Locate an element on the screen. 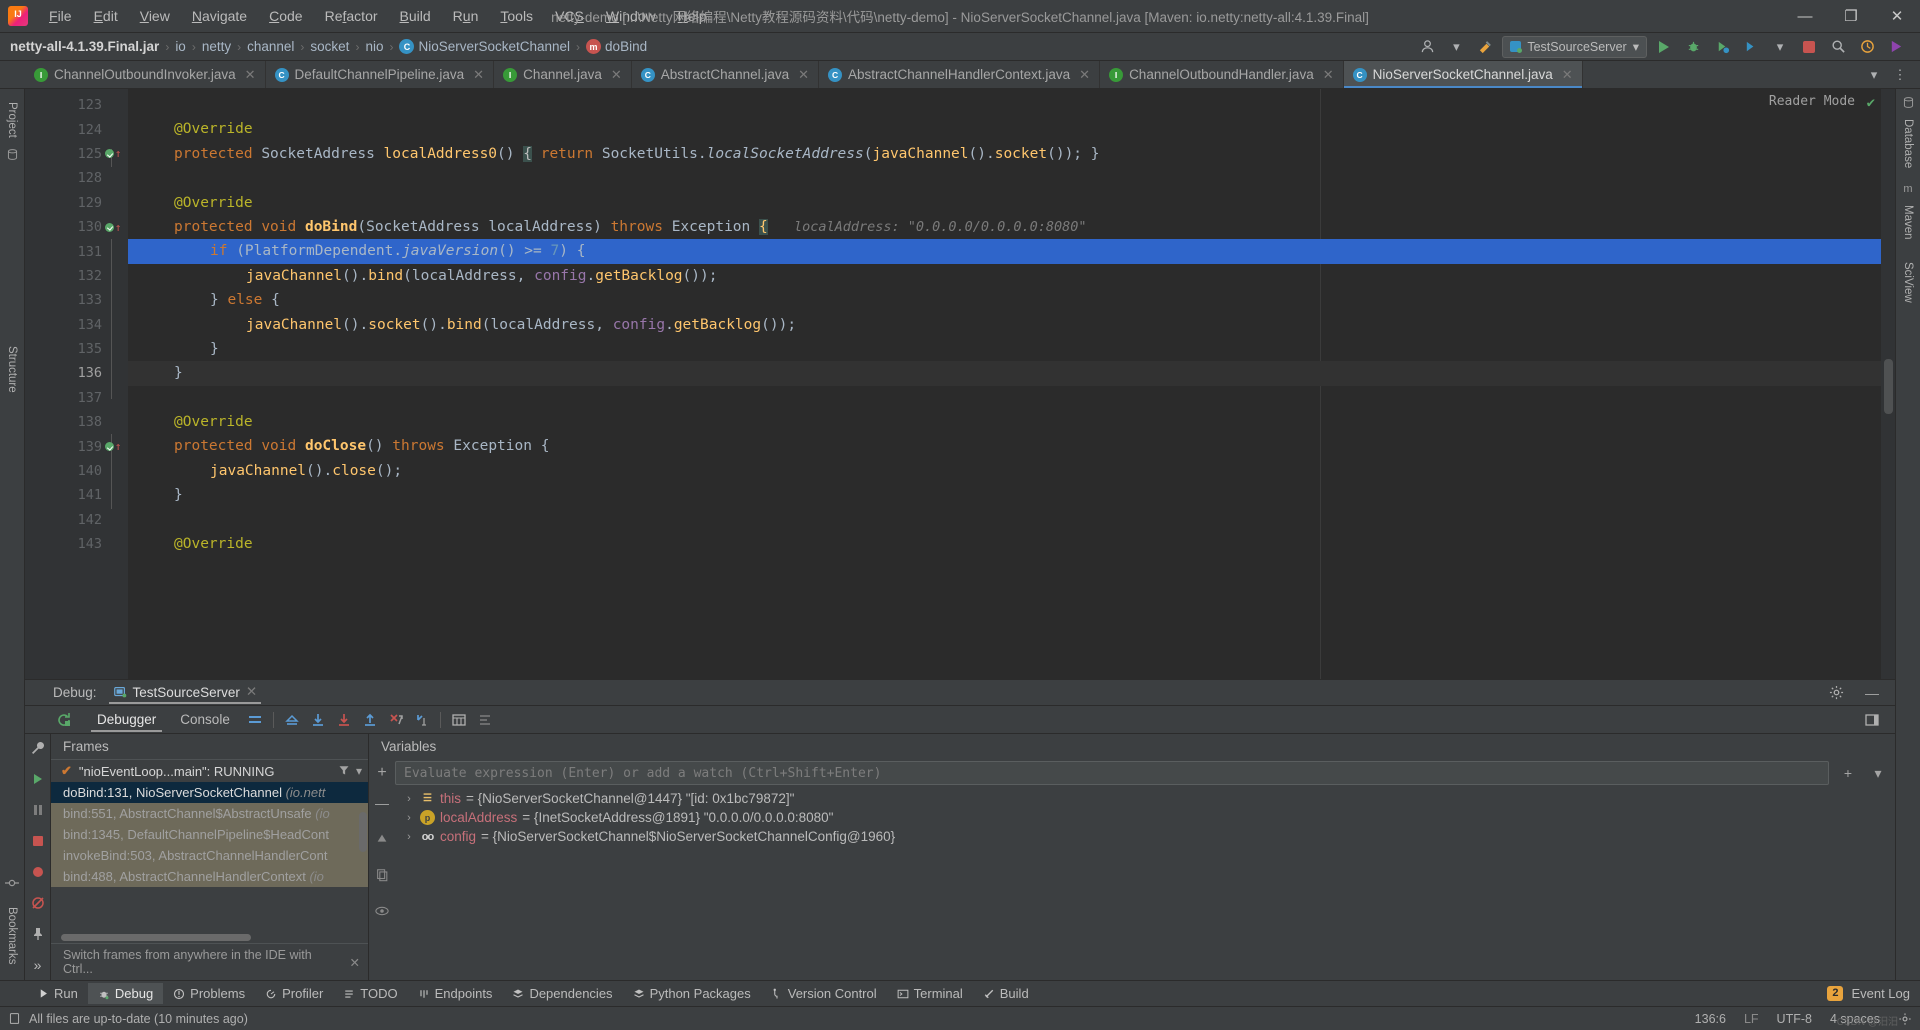  evaluate-expression-icon is located at coordinates (459, 720).